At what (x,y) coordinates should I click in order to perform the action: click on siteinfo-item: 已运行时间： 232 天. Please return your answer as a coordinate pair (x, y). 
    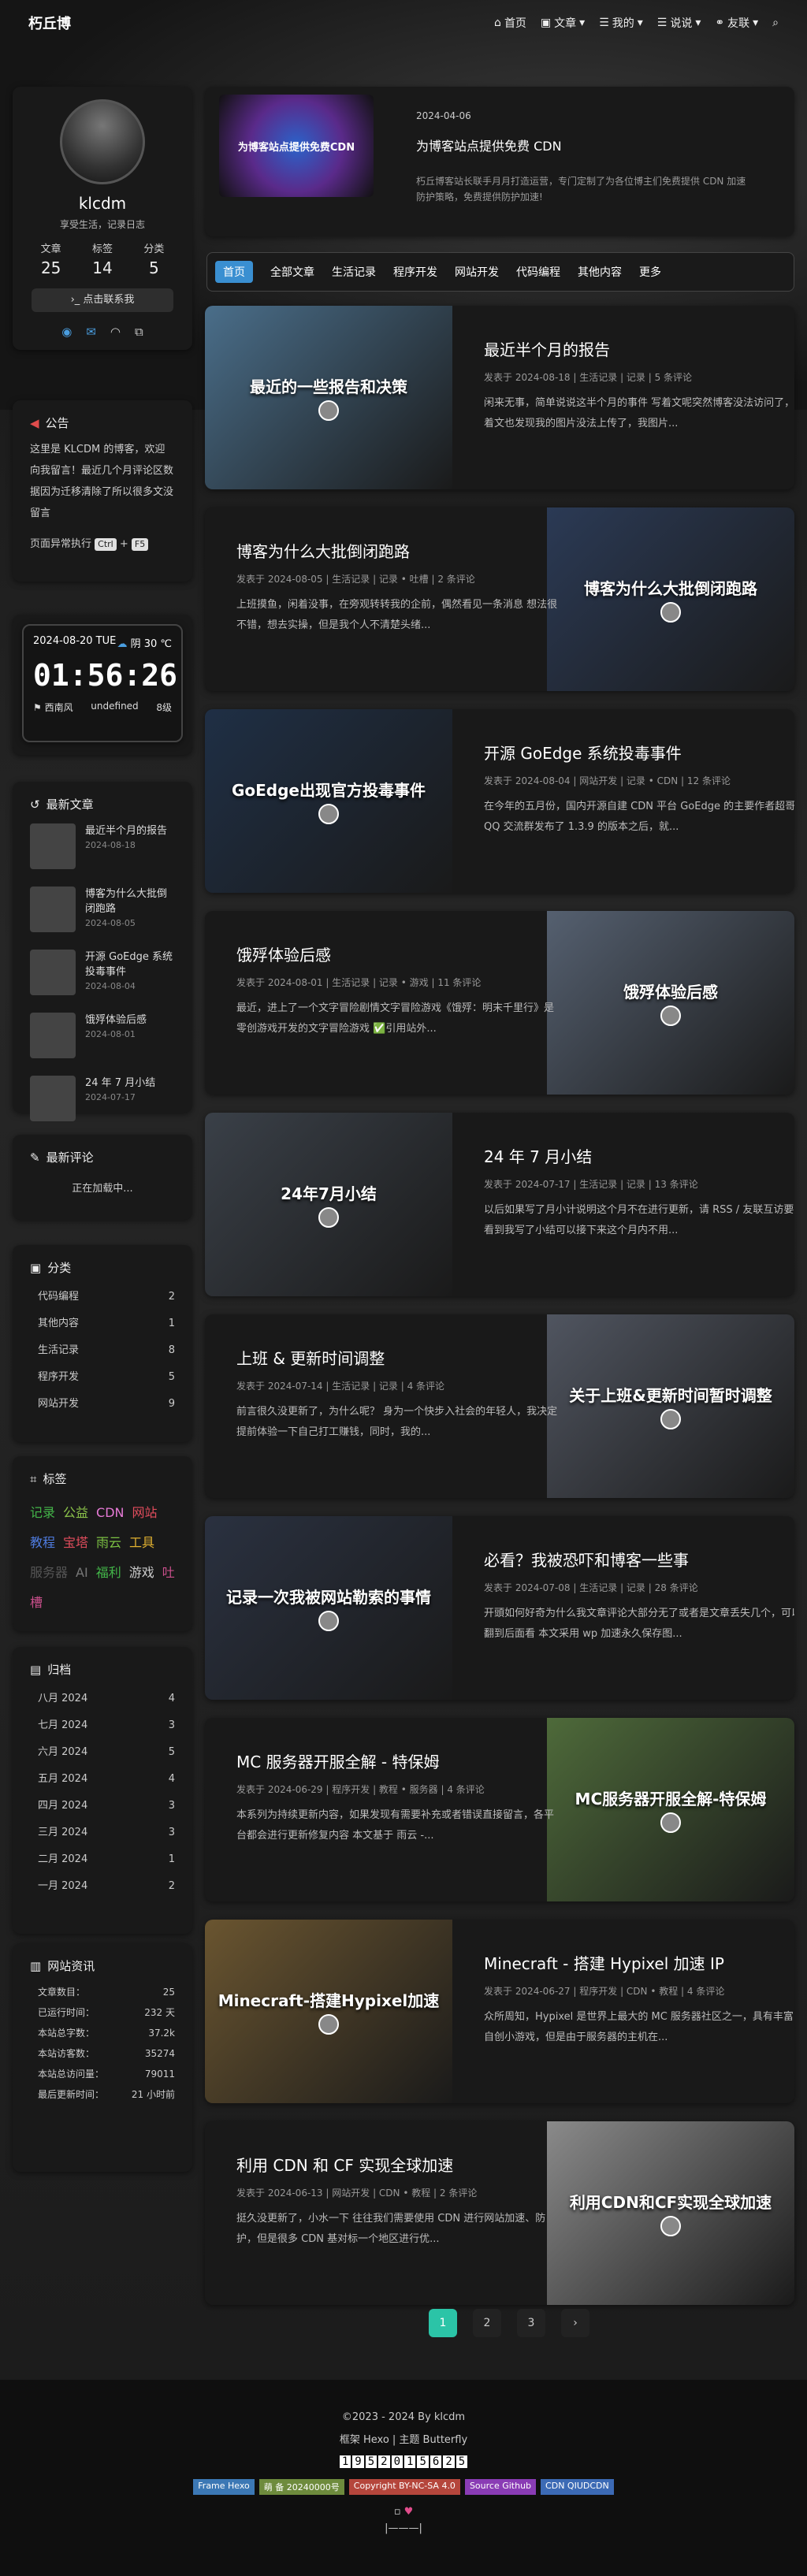
    Looking at the image, I should click on (103, 2012).